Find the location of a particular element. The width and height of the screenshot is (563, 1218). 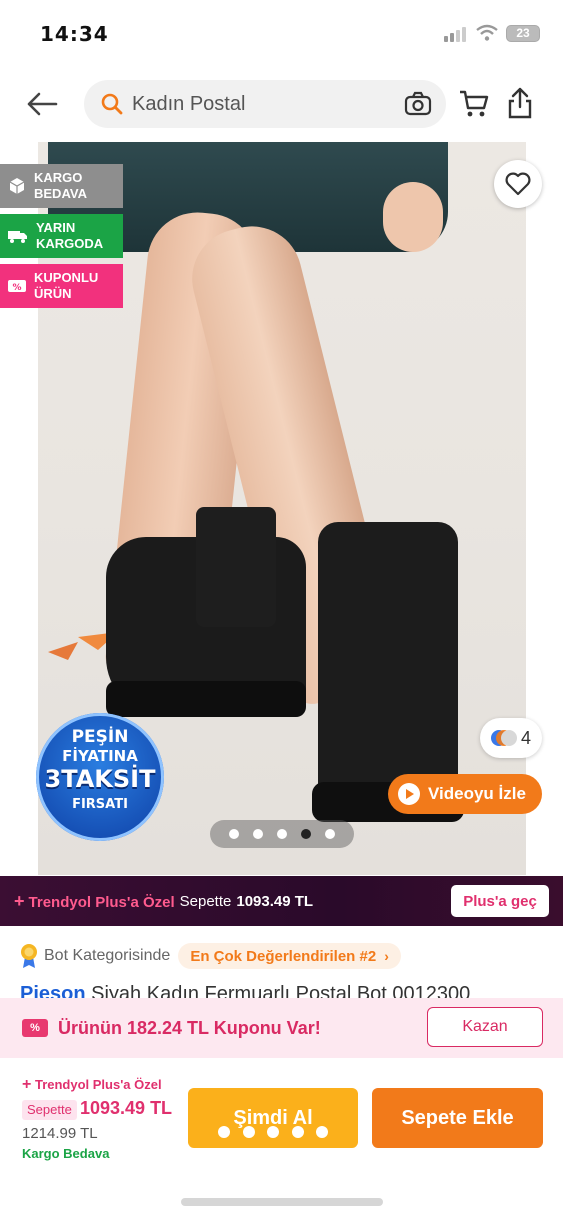

badge-coupon: % KUPONLU ÜRÜN is located at coordinates (61, 286).